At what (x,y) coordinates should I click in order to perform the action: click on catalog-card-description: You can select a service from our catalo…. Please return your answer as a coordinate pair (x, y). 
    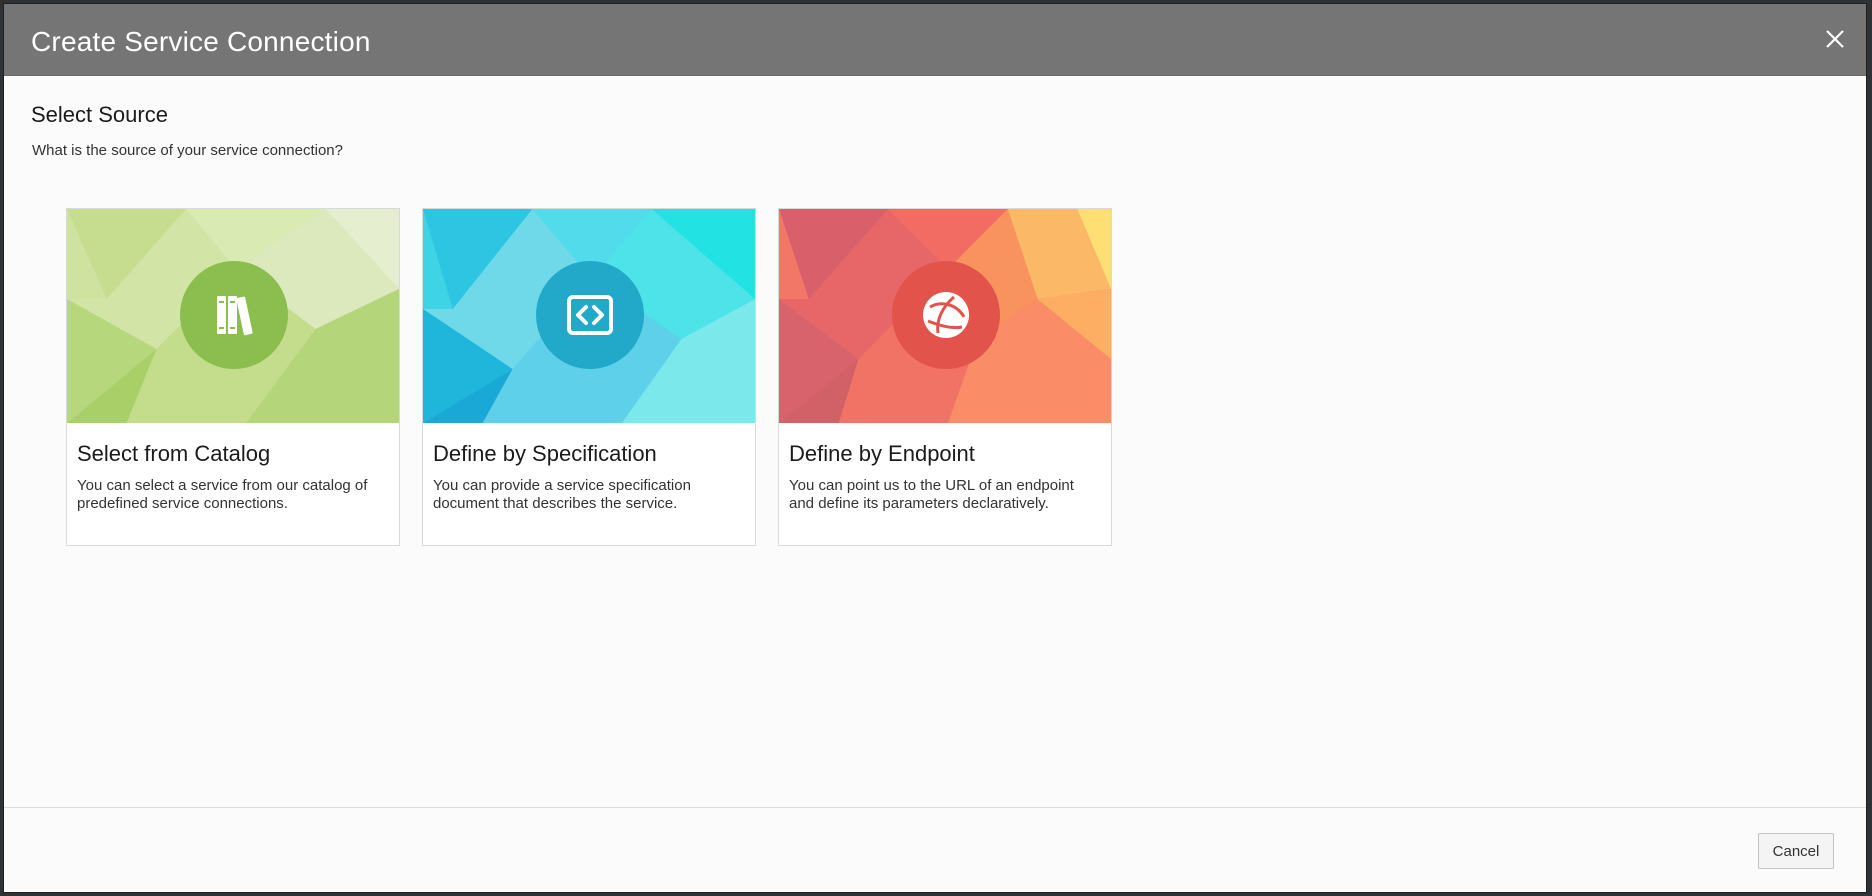
    Looking at the image, I should click on (222, 494).